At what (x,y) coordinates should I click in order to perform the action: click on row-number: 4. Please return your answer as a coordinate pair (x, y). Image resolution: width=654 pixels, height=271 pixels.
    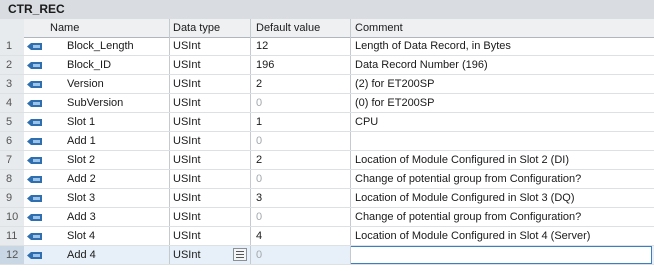
    Looking at the image, I should click on (12, 103).